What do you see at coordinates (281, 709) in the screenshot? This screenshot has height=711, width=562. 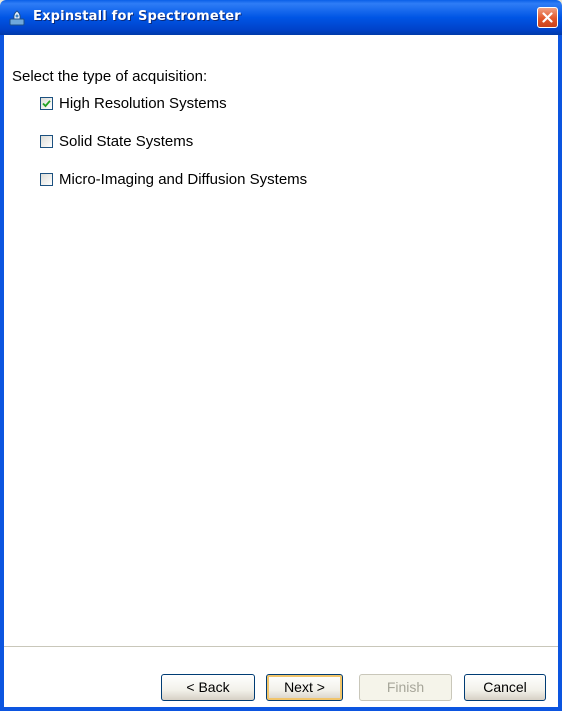 I see `window-frame-bottom` at bounding box center [281, 709].